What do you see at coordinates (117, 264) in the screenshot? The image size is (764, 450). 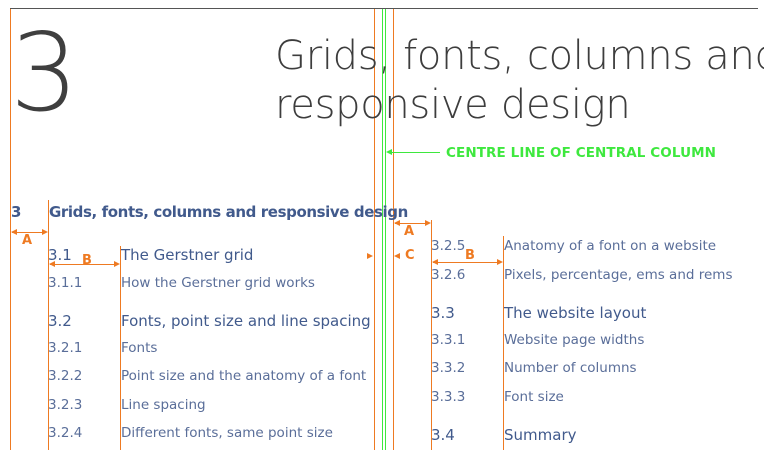 I see `dimension-b-left-arrow-end` at bounding box center [117, 264].